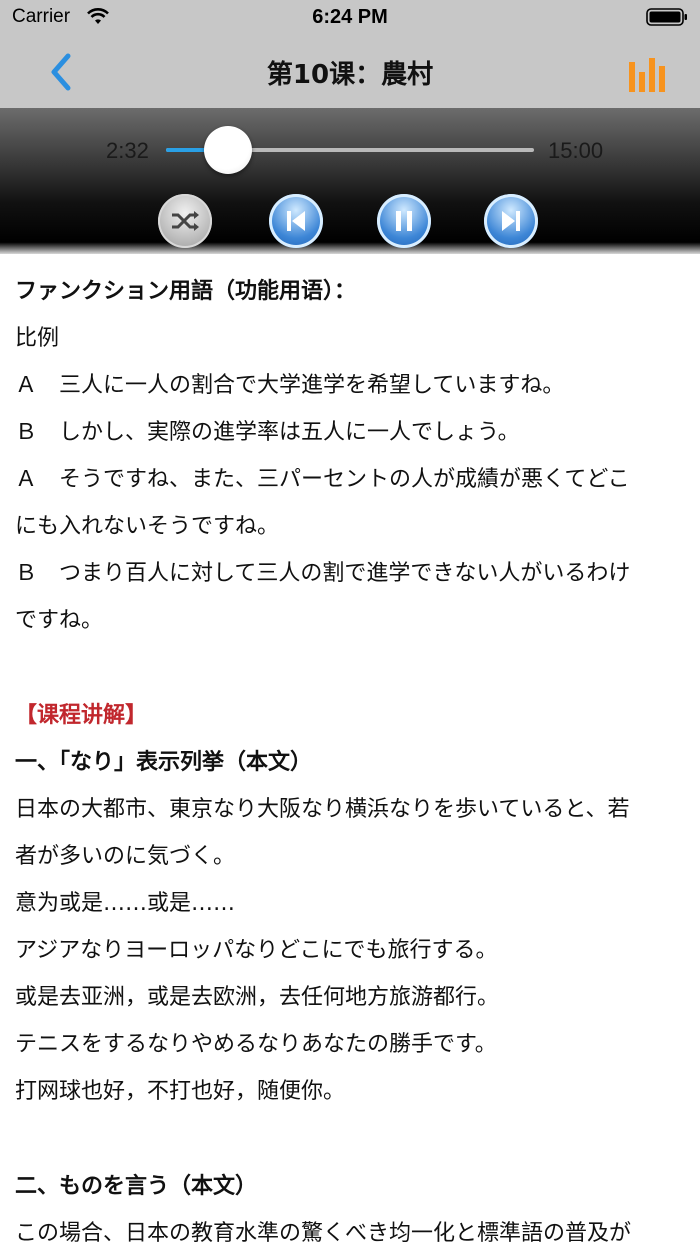  I want to click on text-line: 比例, so click(37, 338).